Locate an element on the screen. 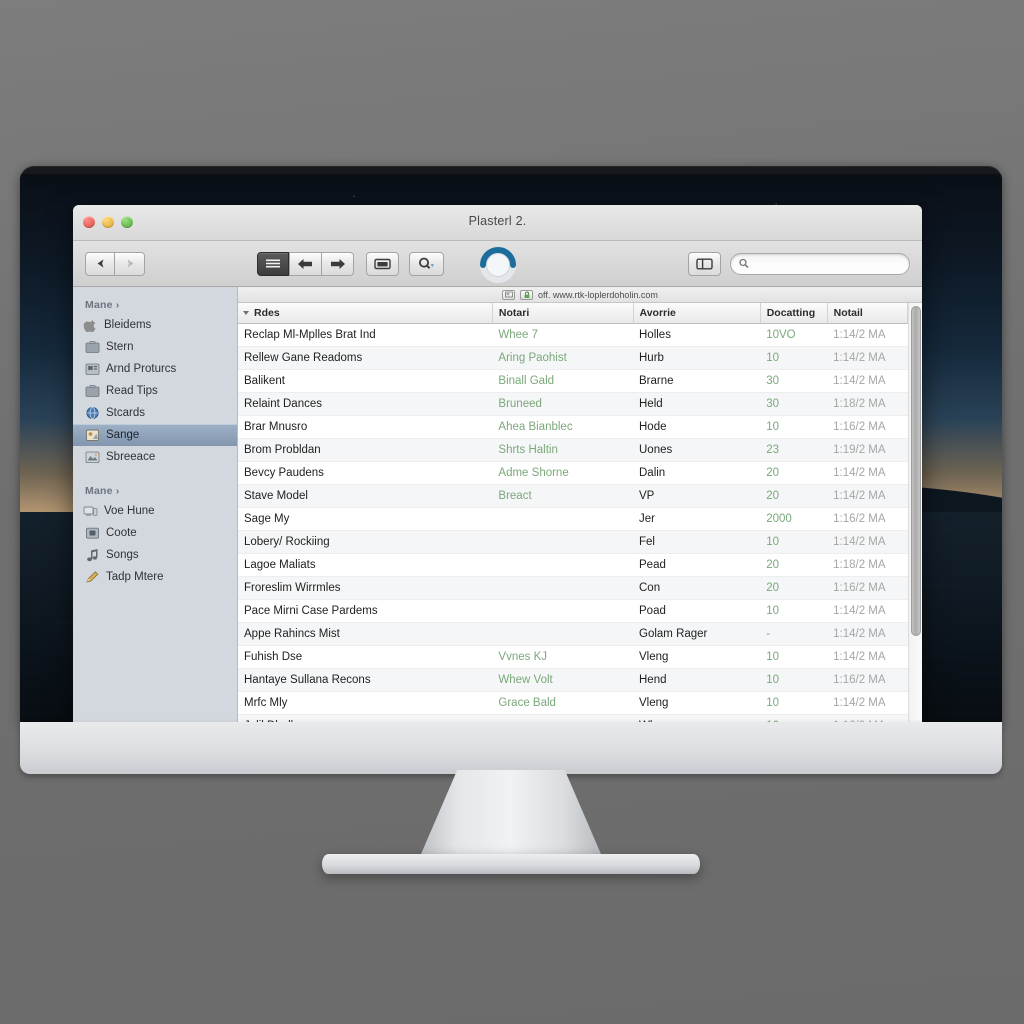  table-row: Mrfc Mly Grace Bald Vleng 10 1:14/2 MA is located at coordinates (573, 703).